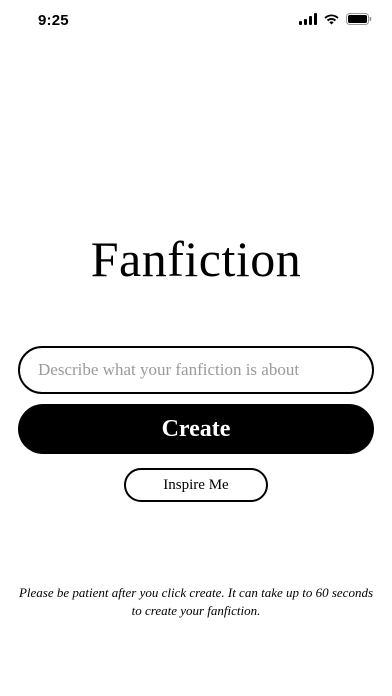 This screenshot has height=696, width=392. I want to click on fanfiction-description-input, so click(196, 370).